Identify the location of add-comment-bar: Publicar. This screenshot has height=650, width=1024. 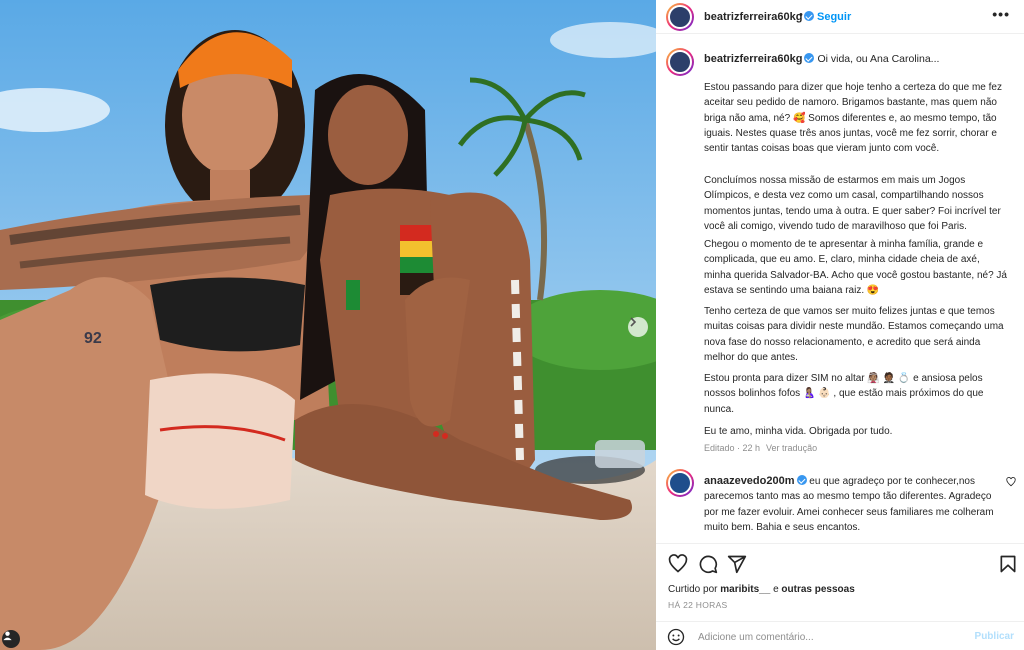
(840, 635).